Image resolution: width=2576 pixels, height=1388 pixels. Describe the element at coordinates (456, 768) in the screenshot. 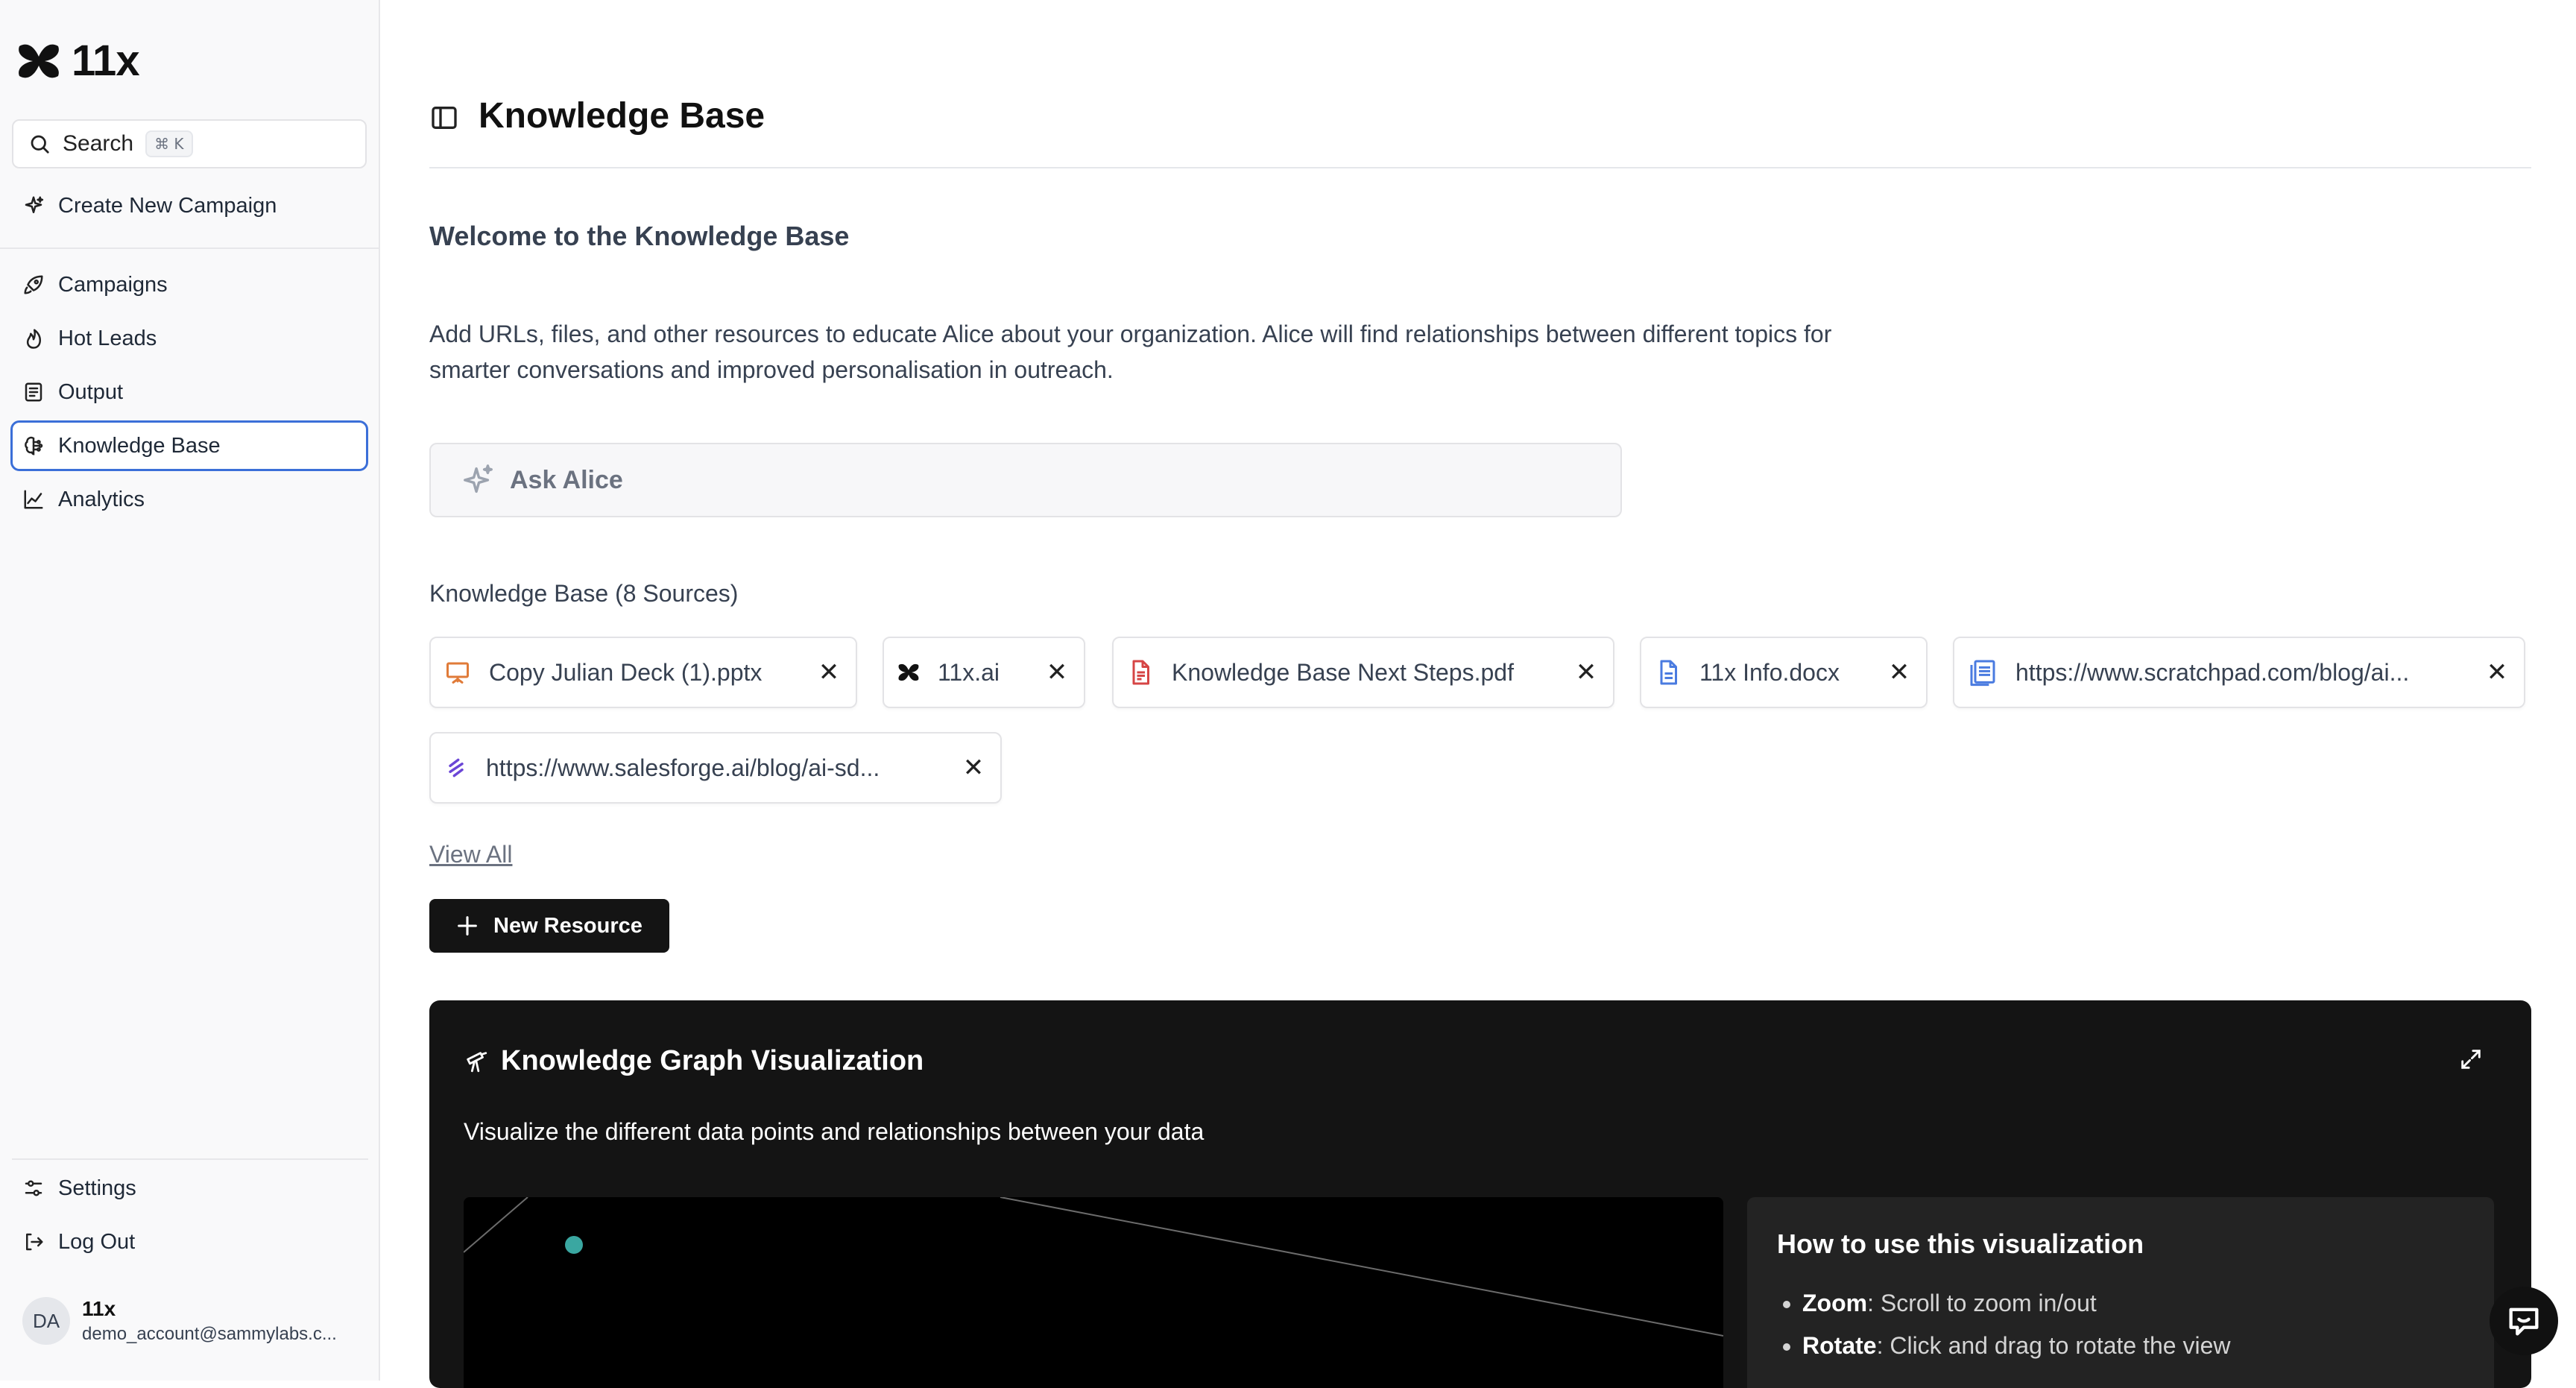

I see `salesforge-icon` at that location.